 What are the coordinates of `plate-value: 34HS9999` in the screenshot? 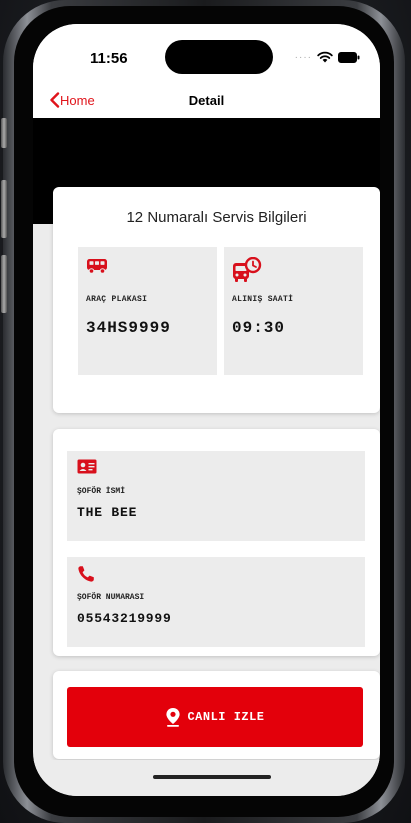 It's located at (128, 328).